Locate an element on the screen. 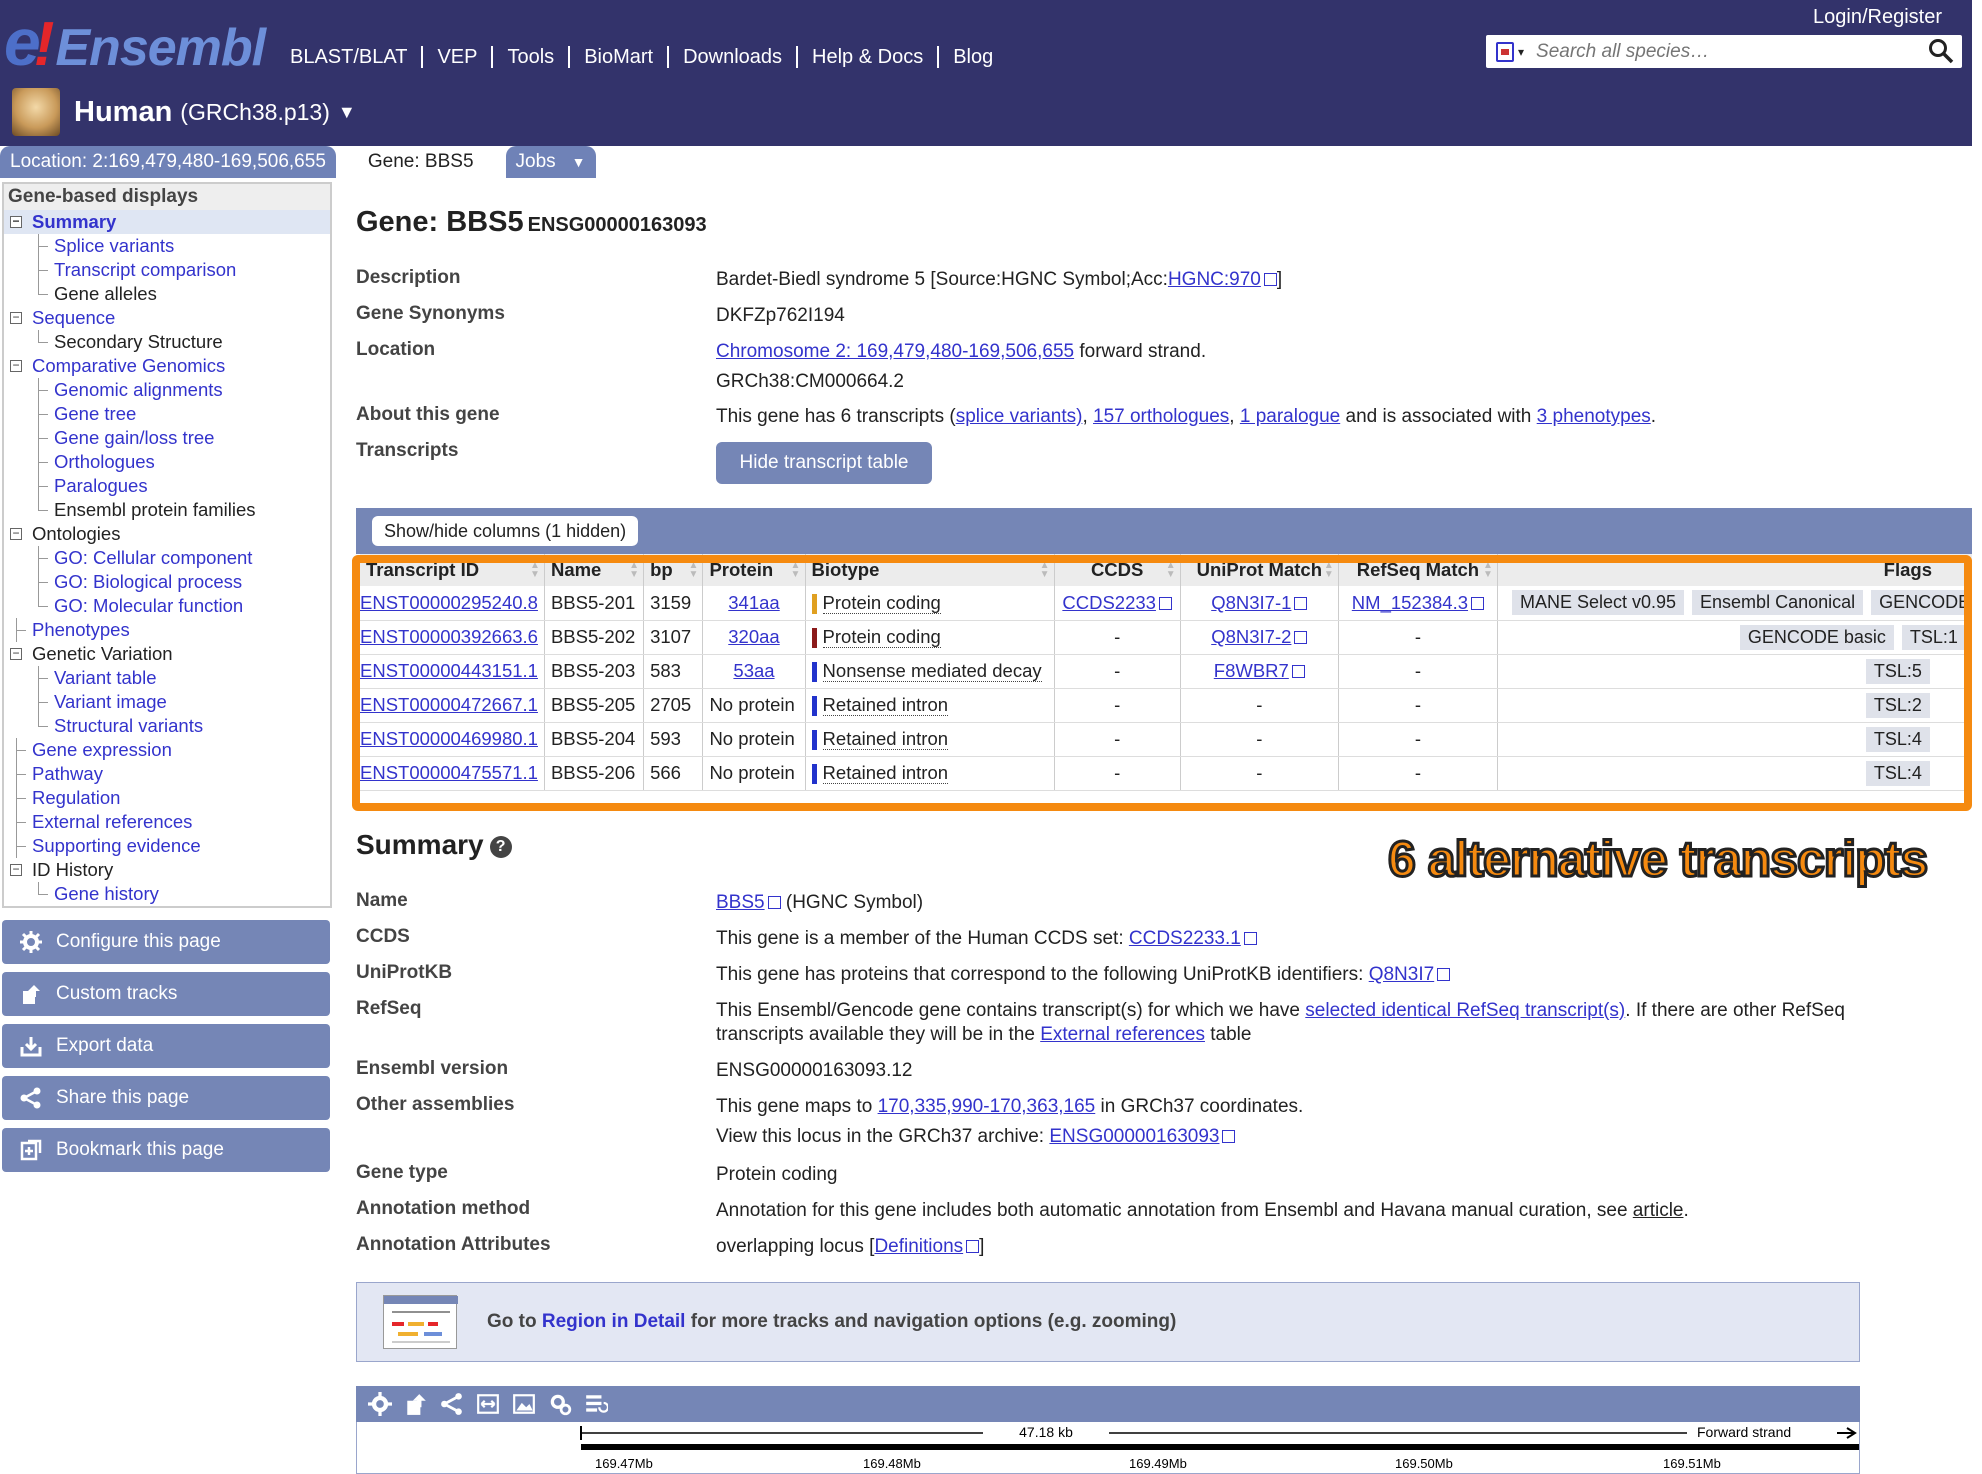 This screenshot has height=1474, width=1982. transcript-id-link: ENST00000469980.1 is located at coordinates (449, 738).